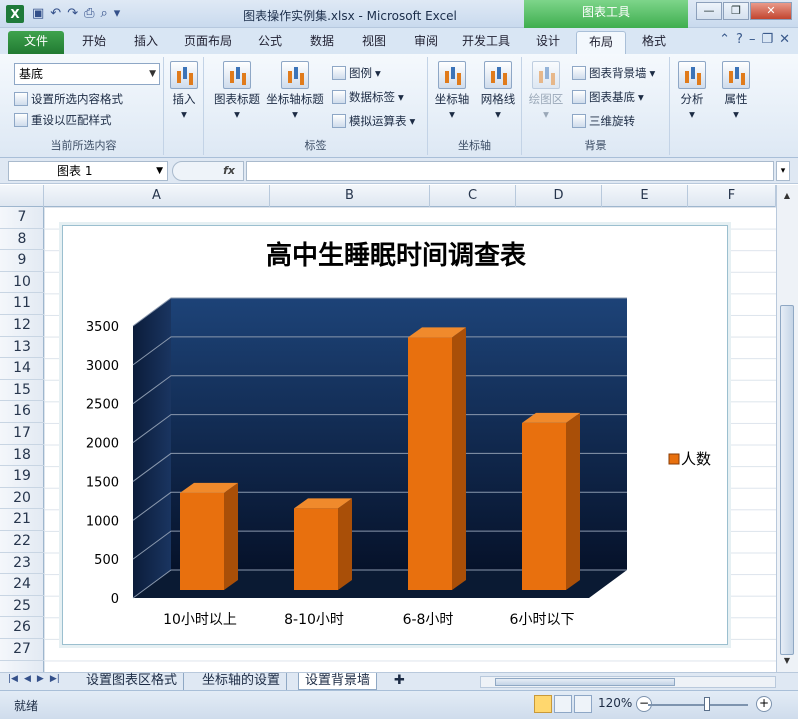 This screenshot has width=798, height=719. What do you see at coordinates (36, 42) in the screenshot?
I see `tab-file: 文件` at bounding box center [36, 42].